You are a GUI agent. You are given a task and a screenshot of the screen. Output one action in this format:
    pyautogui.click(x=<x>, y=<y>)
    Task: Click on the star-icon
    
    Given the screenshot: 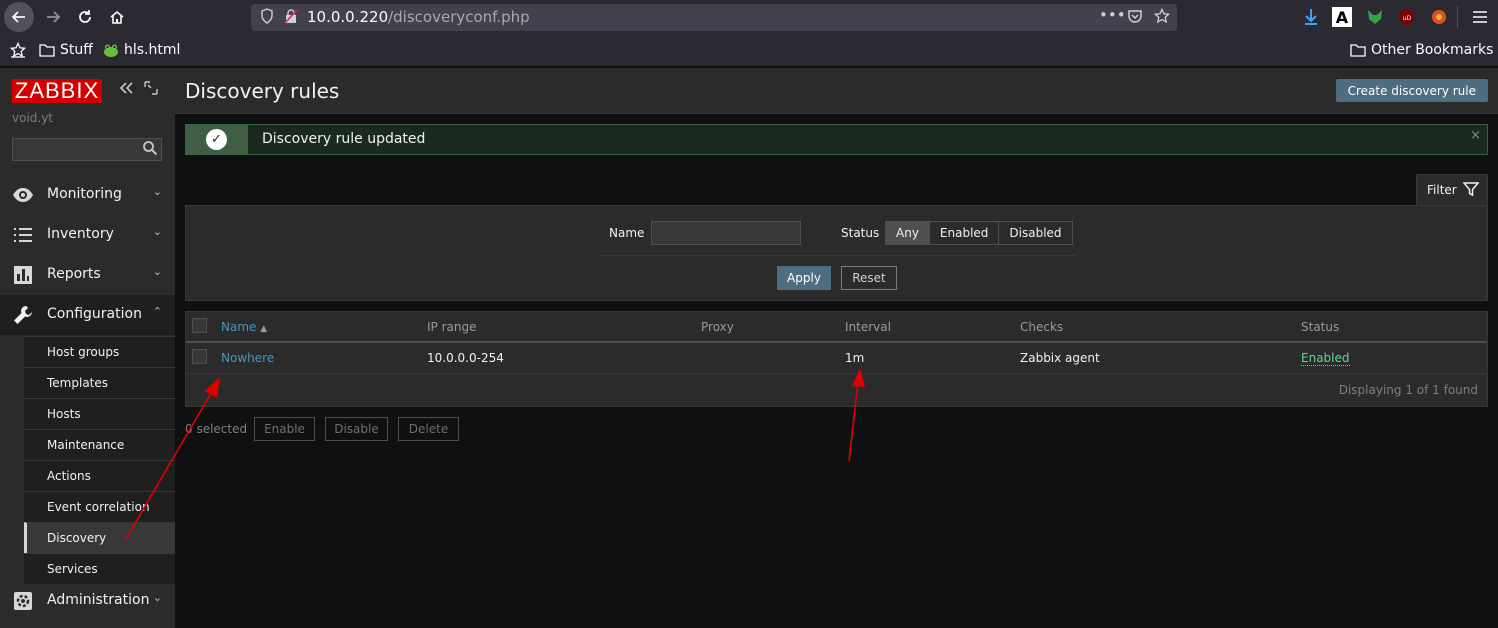 What is the action you would take?
    pyautogui.click(x=1162, y=17)
    